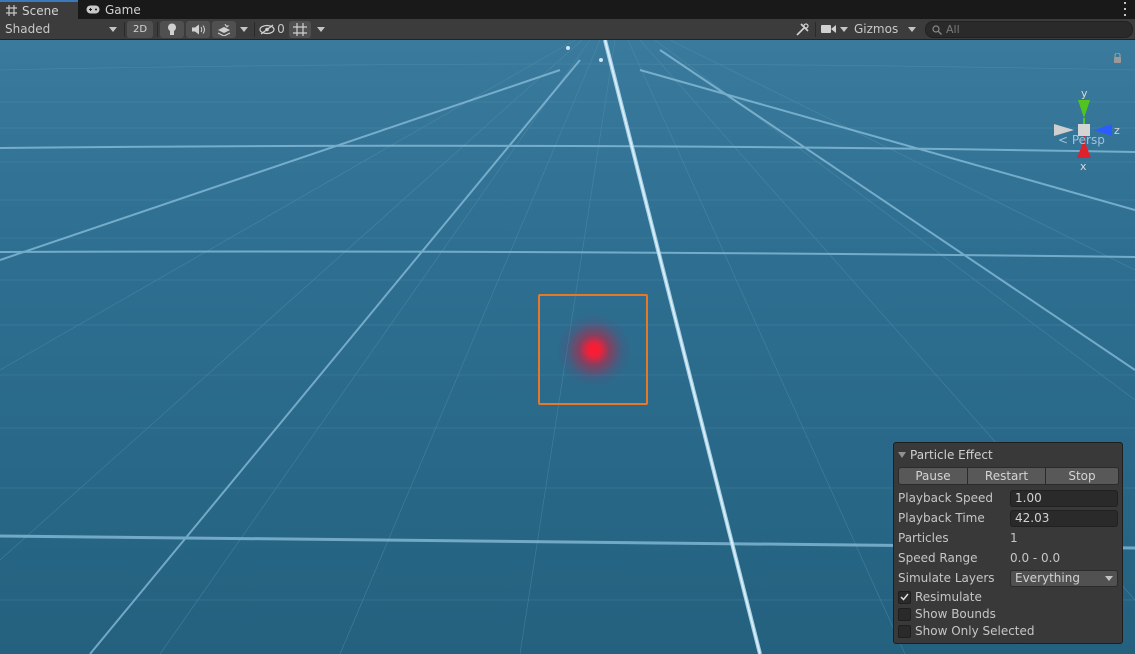 The height and width of the screenshot is (654, 1135). I want to click on gizmos-dropdown: Gizmos, so click(885, 29).